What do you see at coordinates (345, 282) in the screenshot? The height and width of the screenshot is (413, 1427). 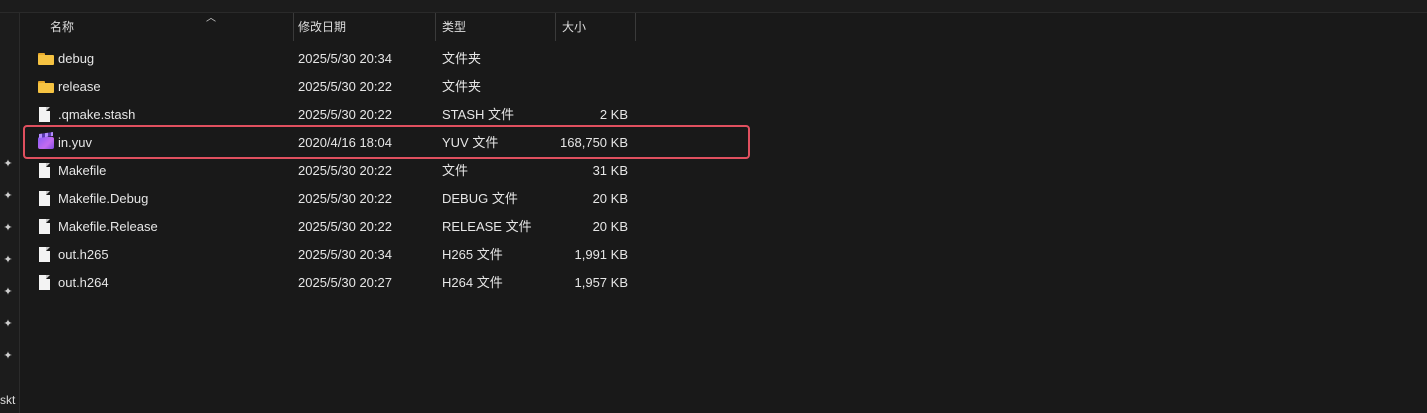 I see `file-date: 2025/5/30 20:27` at bounding box center [345, 282].